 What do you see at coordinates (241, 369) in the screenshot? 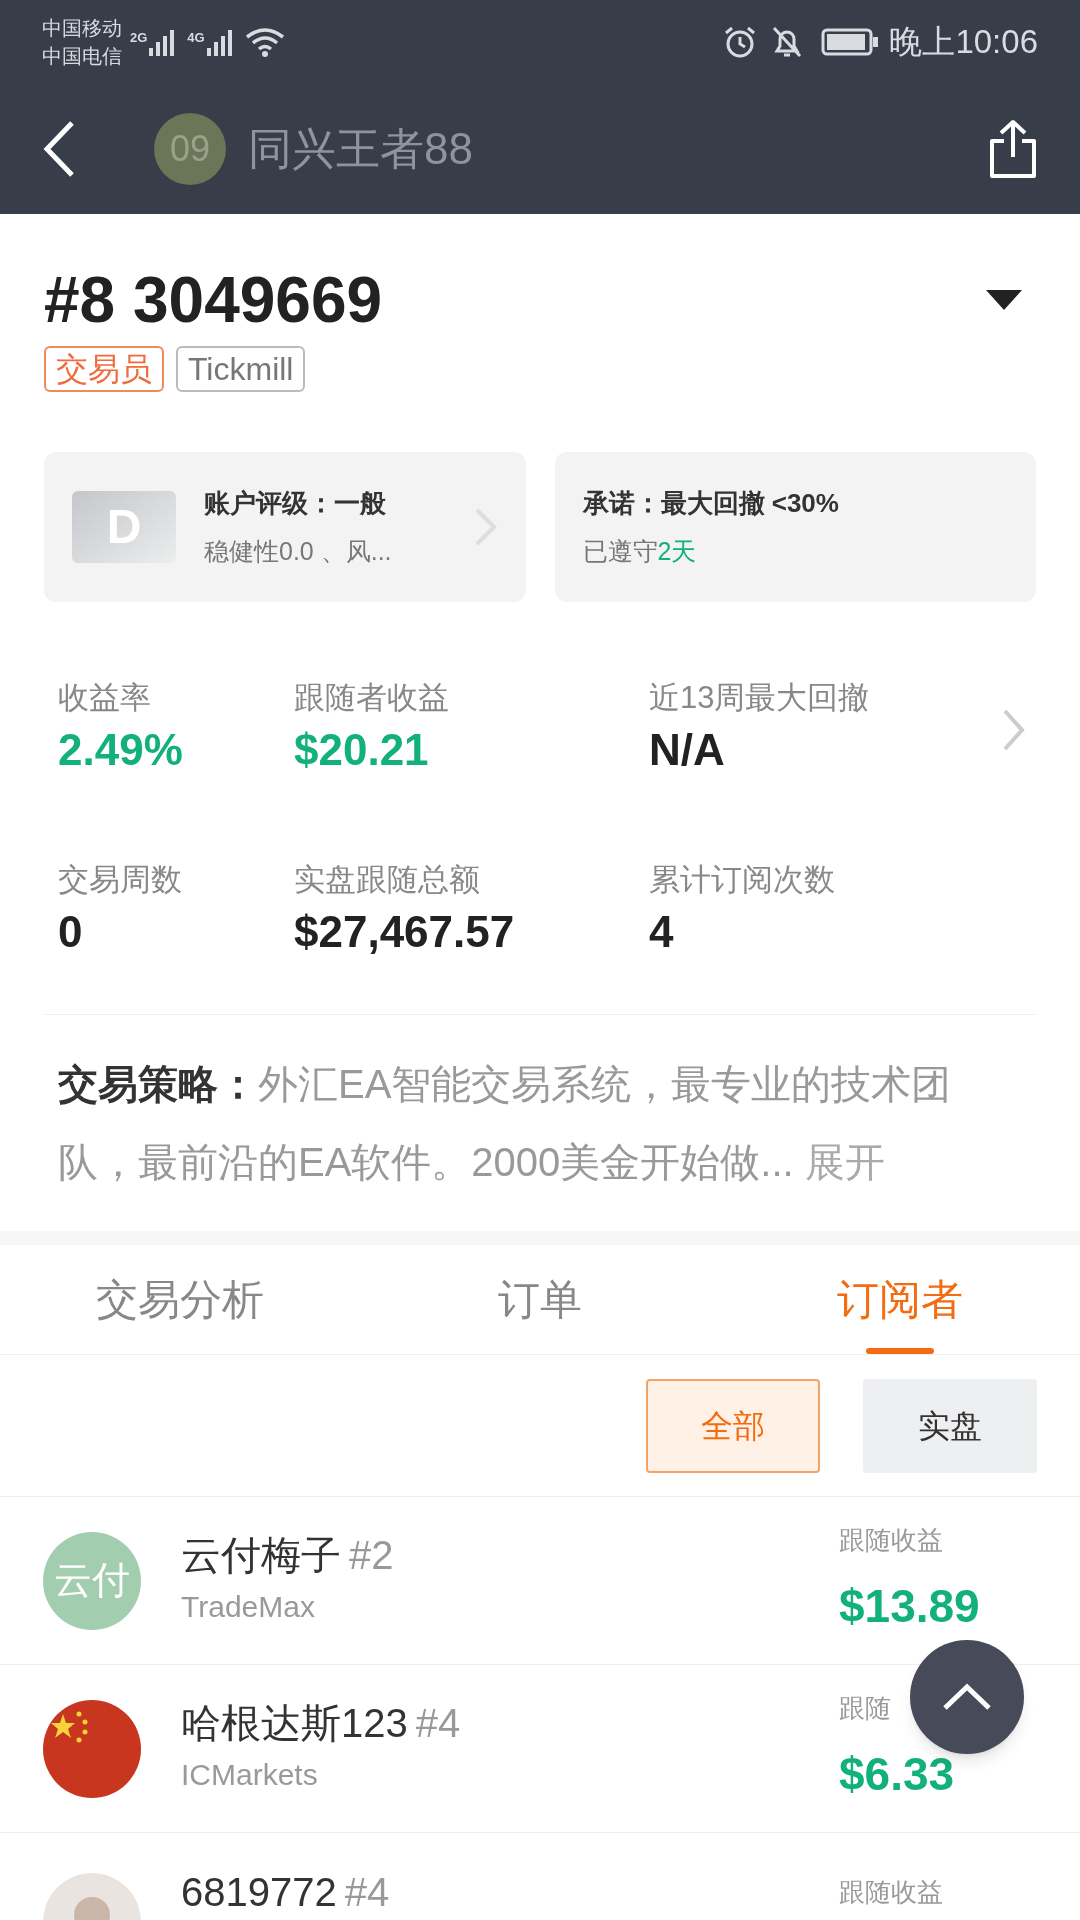
I see `tag: Tickmill` at bounding box center [241, 369].